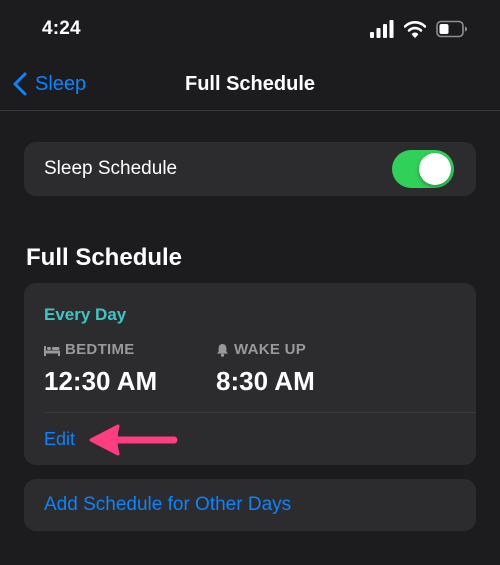 The image size is (500, 565). Describe the element at coordinates (222, 350) in the screenshot. I see `alarm-bell-icon` at that location.